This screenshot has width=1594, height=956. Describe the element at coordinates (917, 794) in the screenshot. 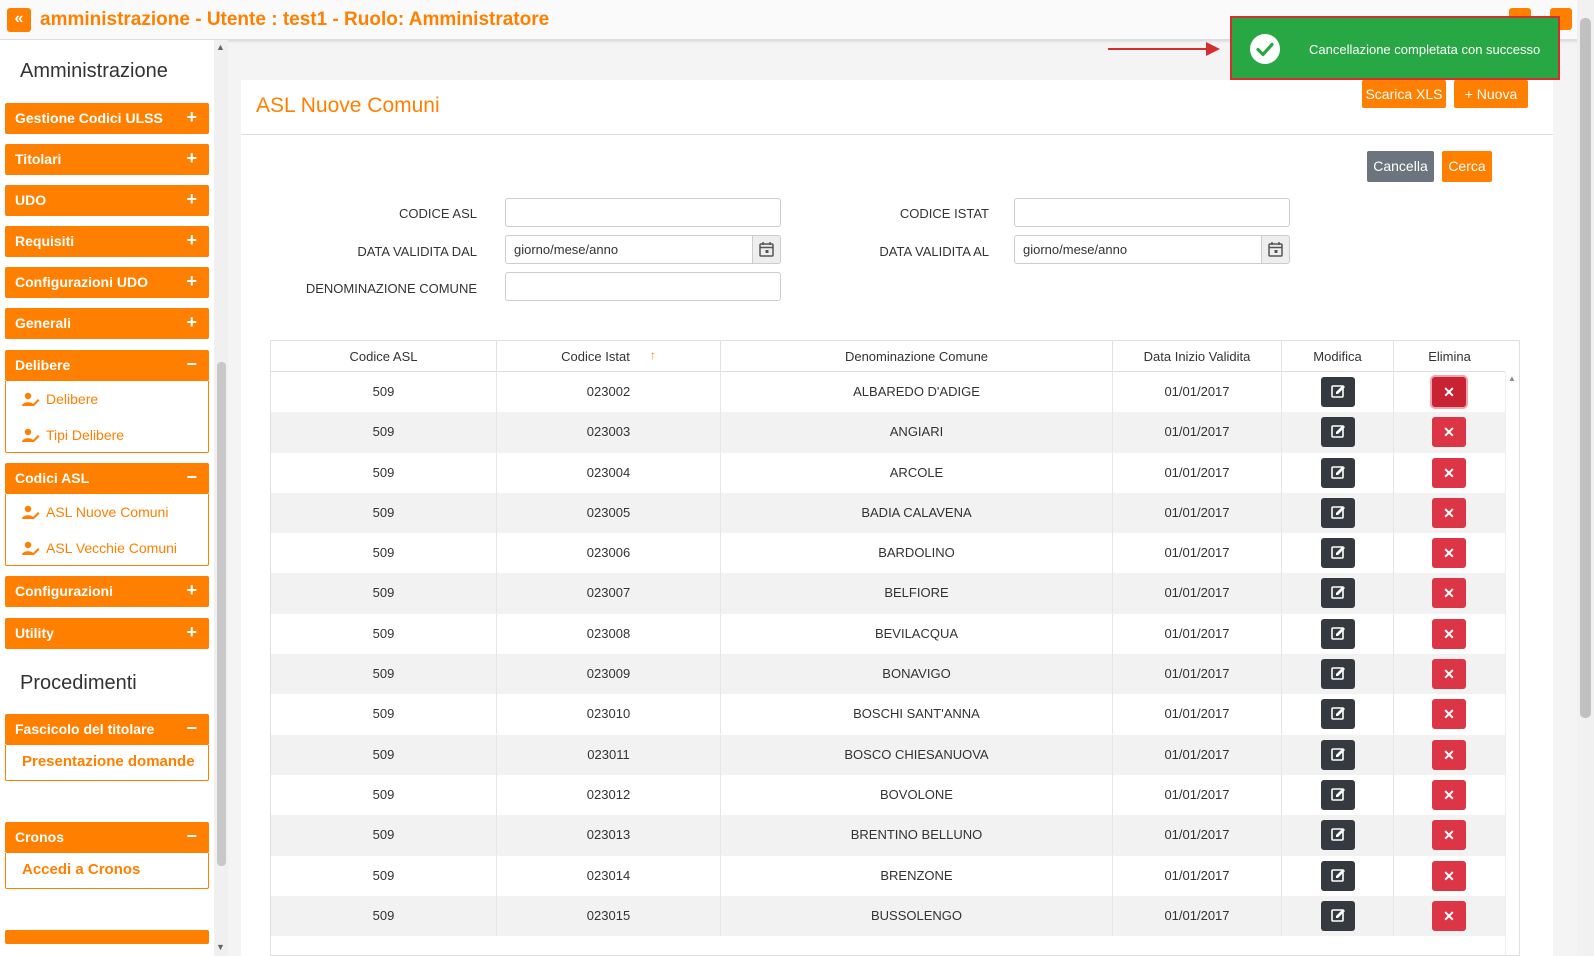

I see `cell-denominazione: BOVOLONE` at that location.